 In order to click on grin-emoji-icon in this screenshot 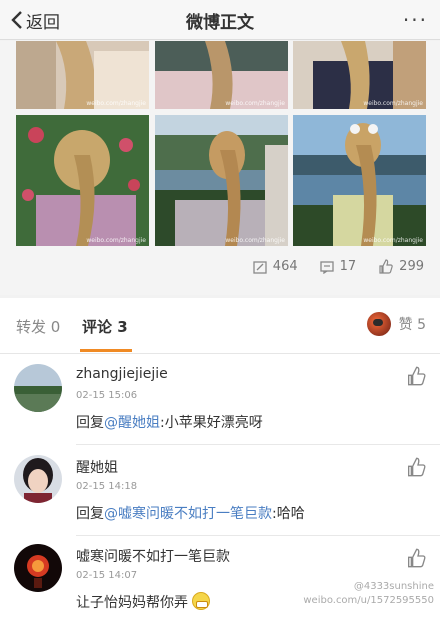, I will do `click(201, 601)`.